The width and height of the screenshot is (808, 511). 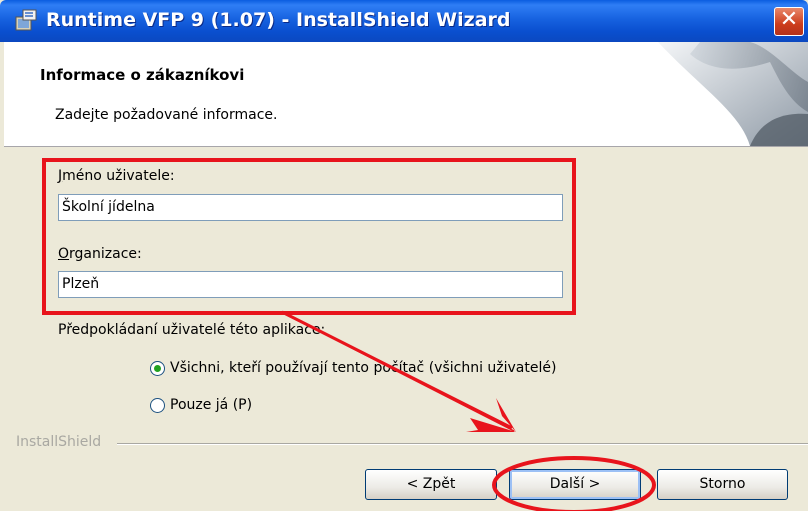 What do you see at coordinates (431, 484) in the screenshot?
I see `back-button: < Zpět` at bounding box center [431, 484].